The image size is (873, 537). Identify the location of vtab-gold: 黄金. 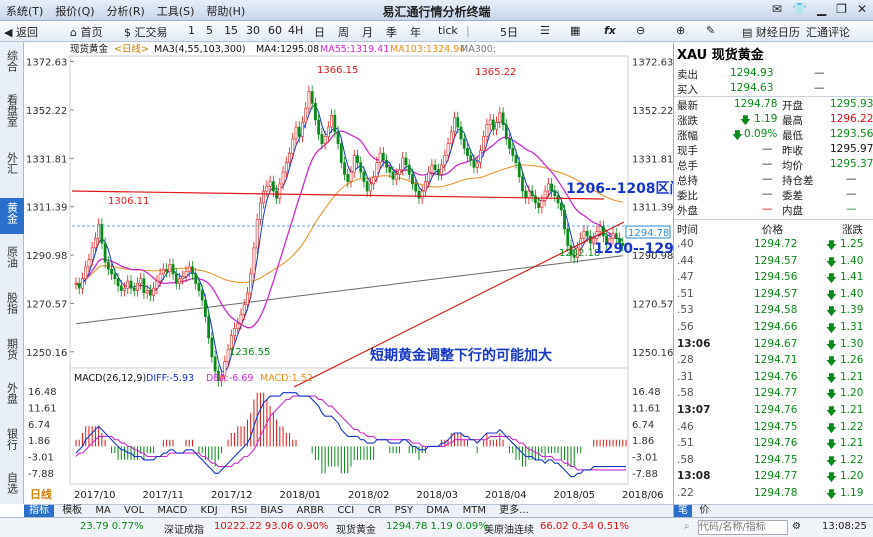
(12, 216).